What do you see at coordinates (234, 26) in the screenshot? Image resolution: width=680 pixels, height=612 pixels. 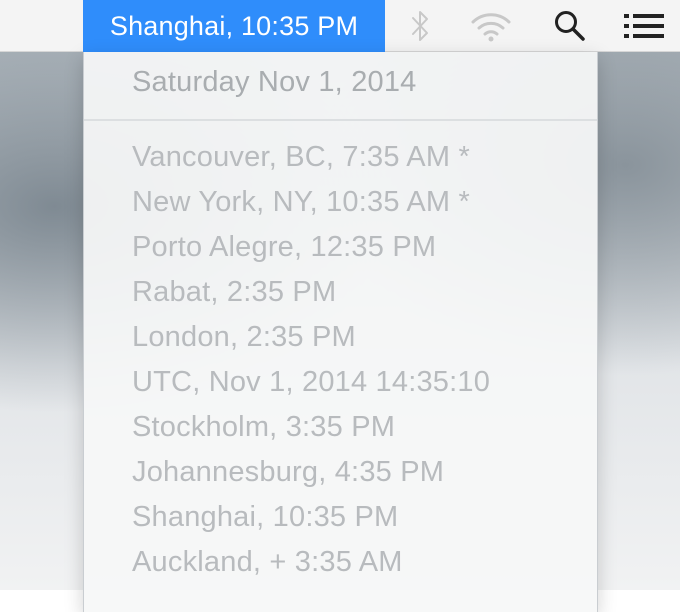 I see `clock-menu-item: Shanghai, 10:35 PM` at bounding box center [234, 26].